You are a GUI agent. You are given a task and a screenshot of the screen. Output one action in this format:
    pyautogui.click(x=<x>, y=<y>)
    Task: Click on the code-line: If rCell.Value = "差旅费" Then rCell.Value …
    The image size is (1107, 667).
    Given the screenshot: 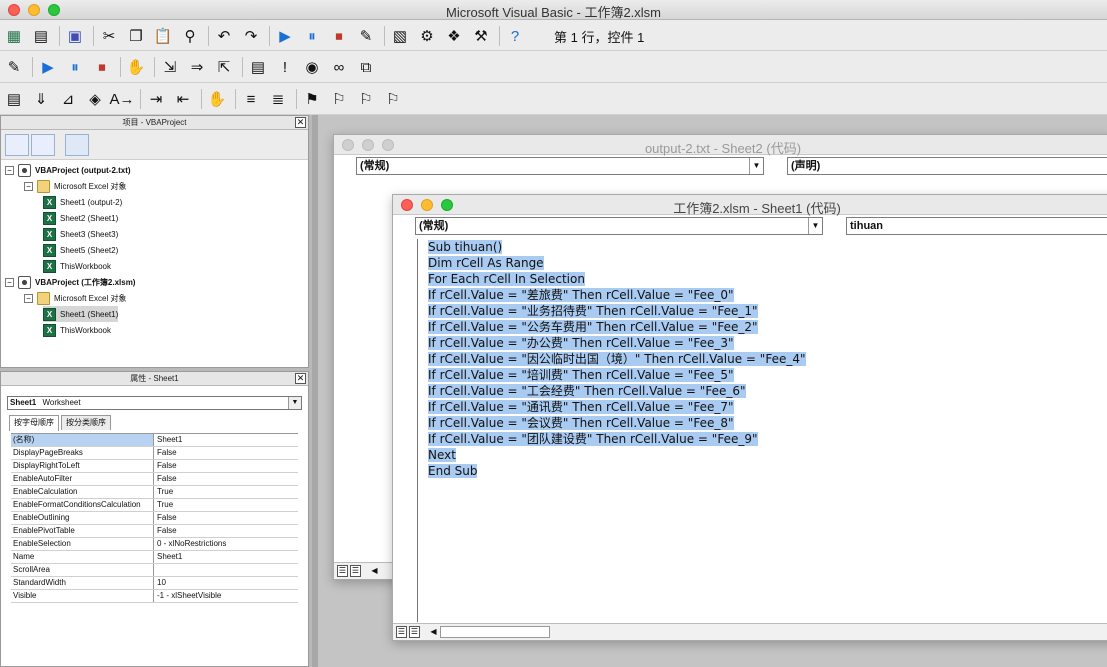 What is the action you would take?
    pyautogui.click(x=762, y=295)
    